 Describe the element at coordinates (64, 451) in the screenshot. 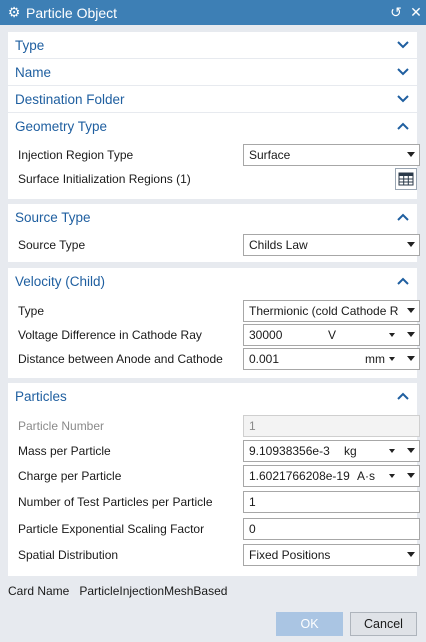

I see `mass-label: Mass per Particle` at that location.